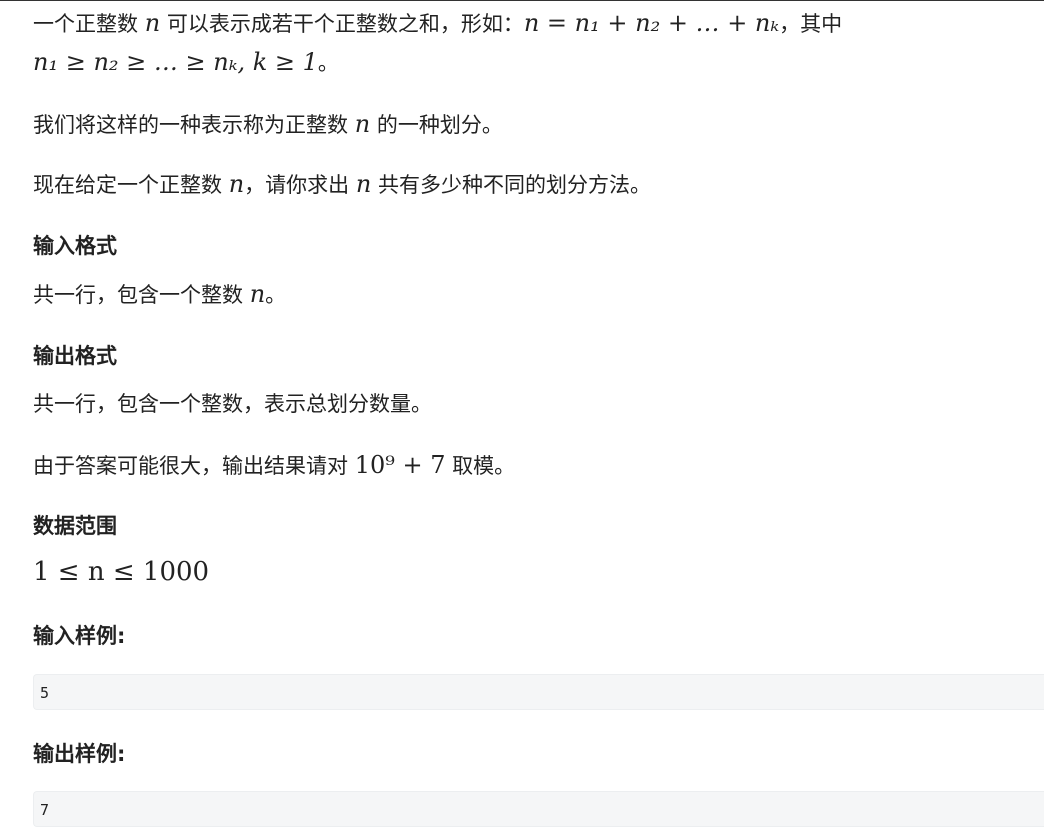 This screenshot has height=827, width=1044. I want to click on sample-input-heading: 输入样例:, so click(79, 636).